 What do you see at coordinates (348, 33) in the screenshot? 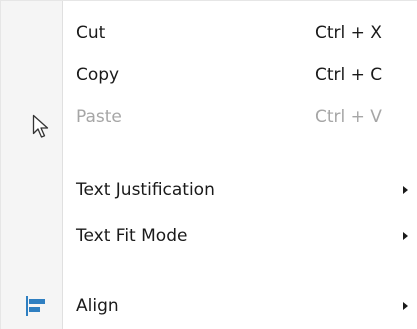
I see `menu-item-shortcut: Ctrl + X` at bounding box center [348, 33].